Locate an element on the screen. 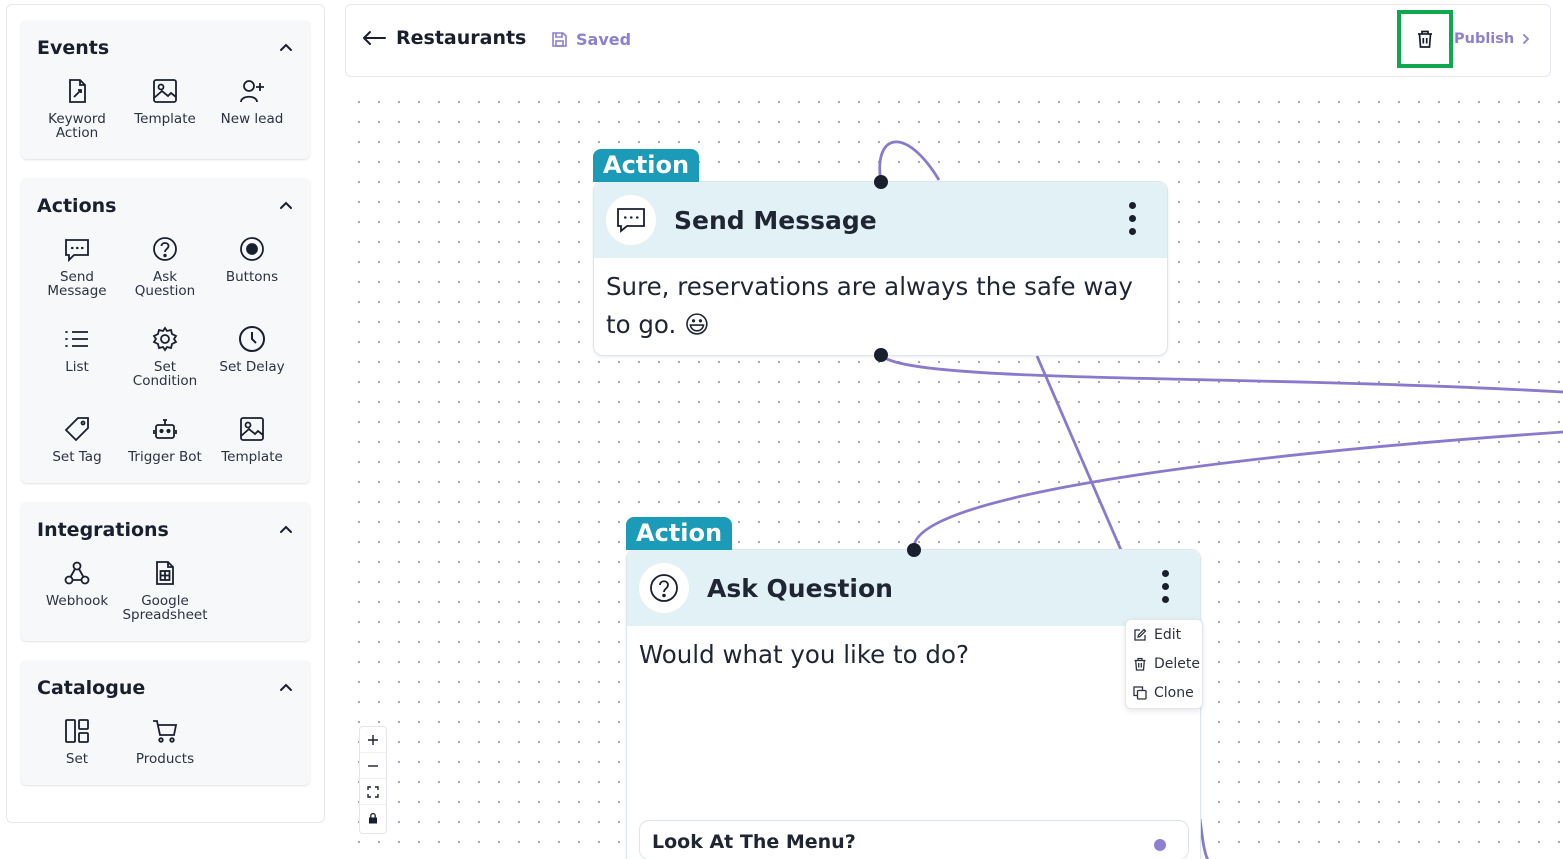 This screenshot has height=859, width=1563. palette-item-send-message: Send Message is located at coordinates (77, 275).